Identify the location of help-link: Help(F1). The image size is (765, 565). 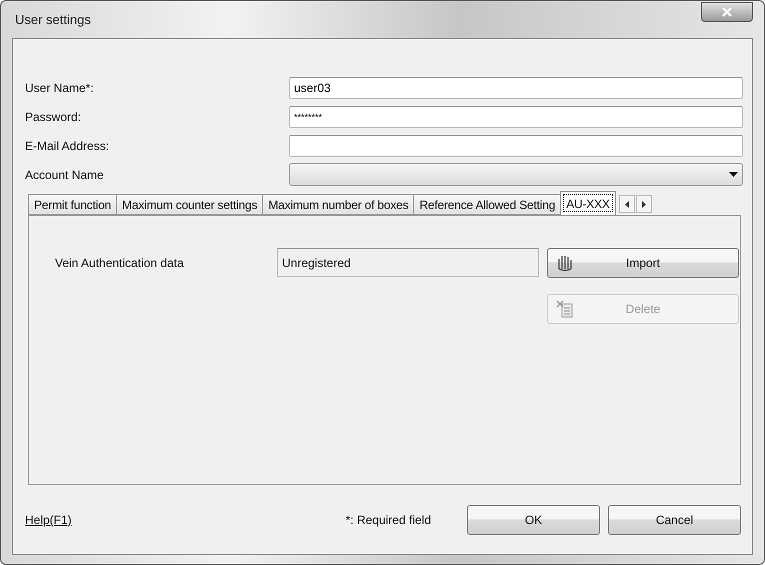
(48, 519).